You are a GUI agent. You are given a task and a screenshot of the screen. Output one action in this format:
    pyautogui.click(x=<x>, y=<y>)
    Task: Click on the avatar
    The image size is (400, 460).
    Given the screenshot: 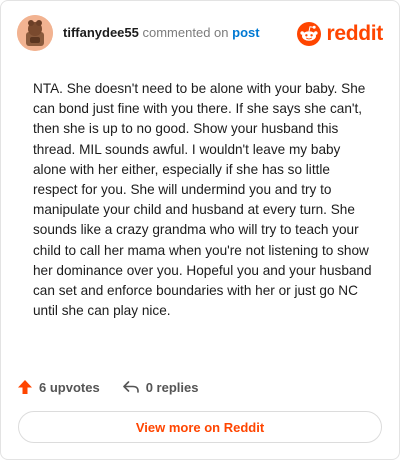 What is the action you would take?
    pyautogui.click(x=35, y=33)
    